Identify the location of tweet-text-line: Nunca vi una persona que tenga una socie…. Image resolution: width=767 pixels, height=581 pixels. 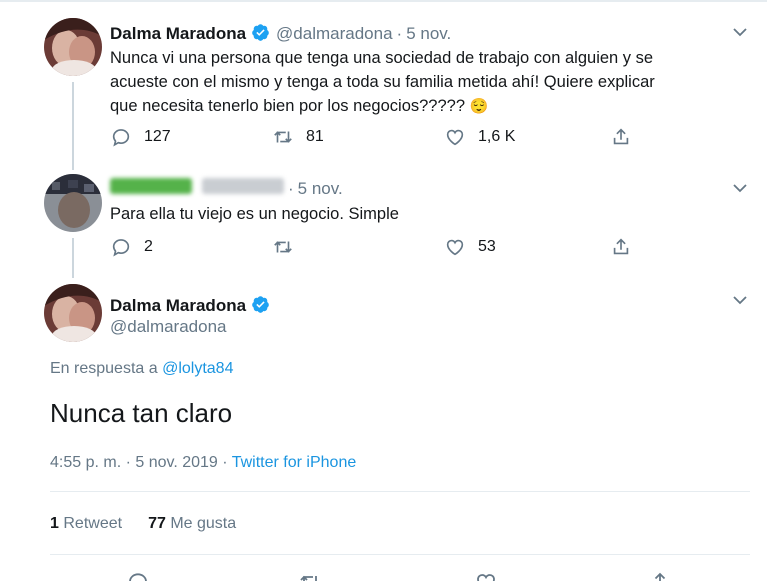
(382, 58).